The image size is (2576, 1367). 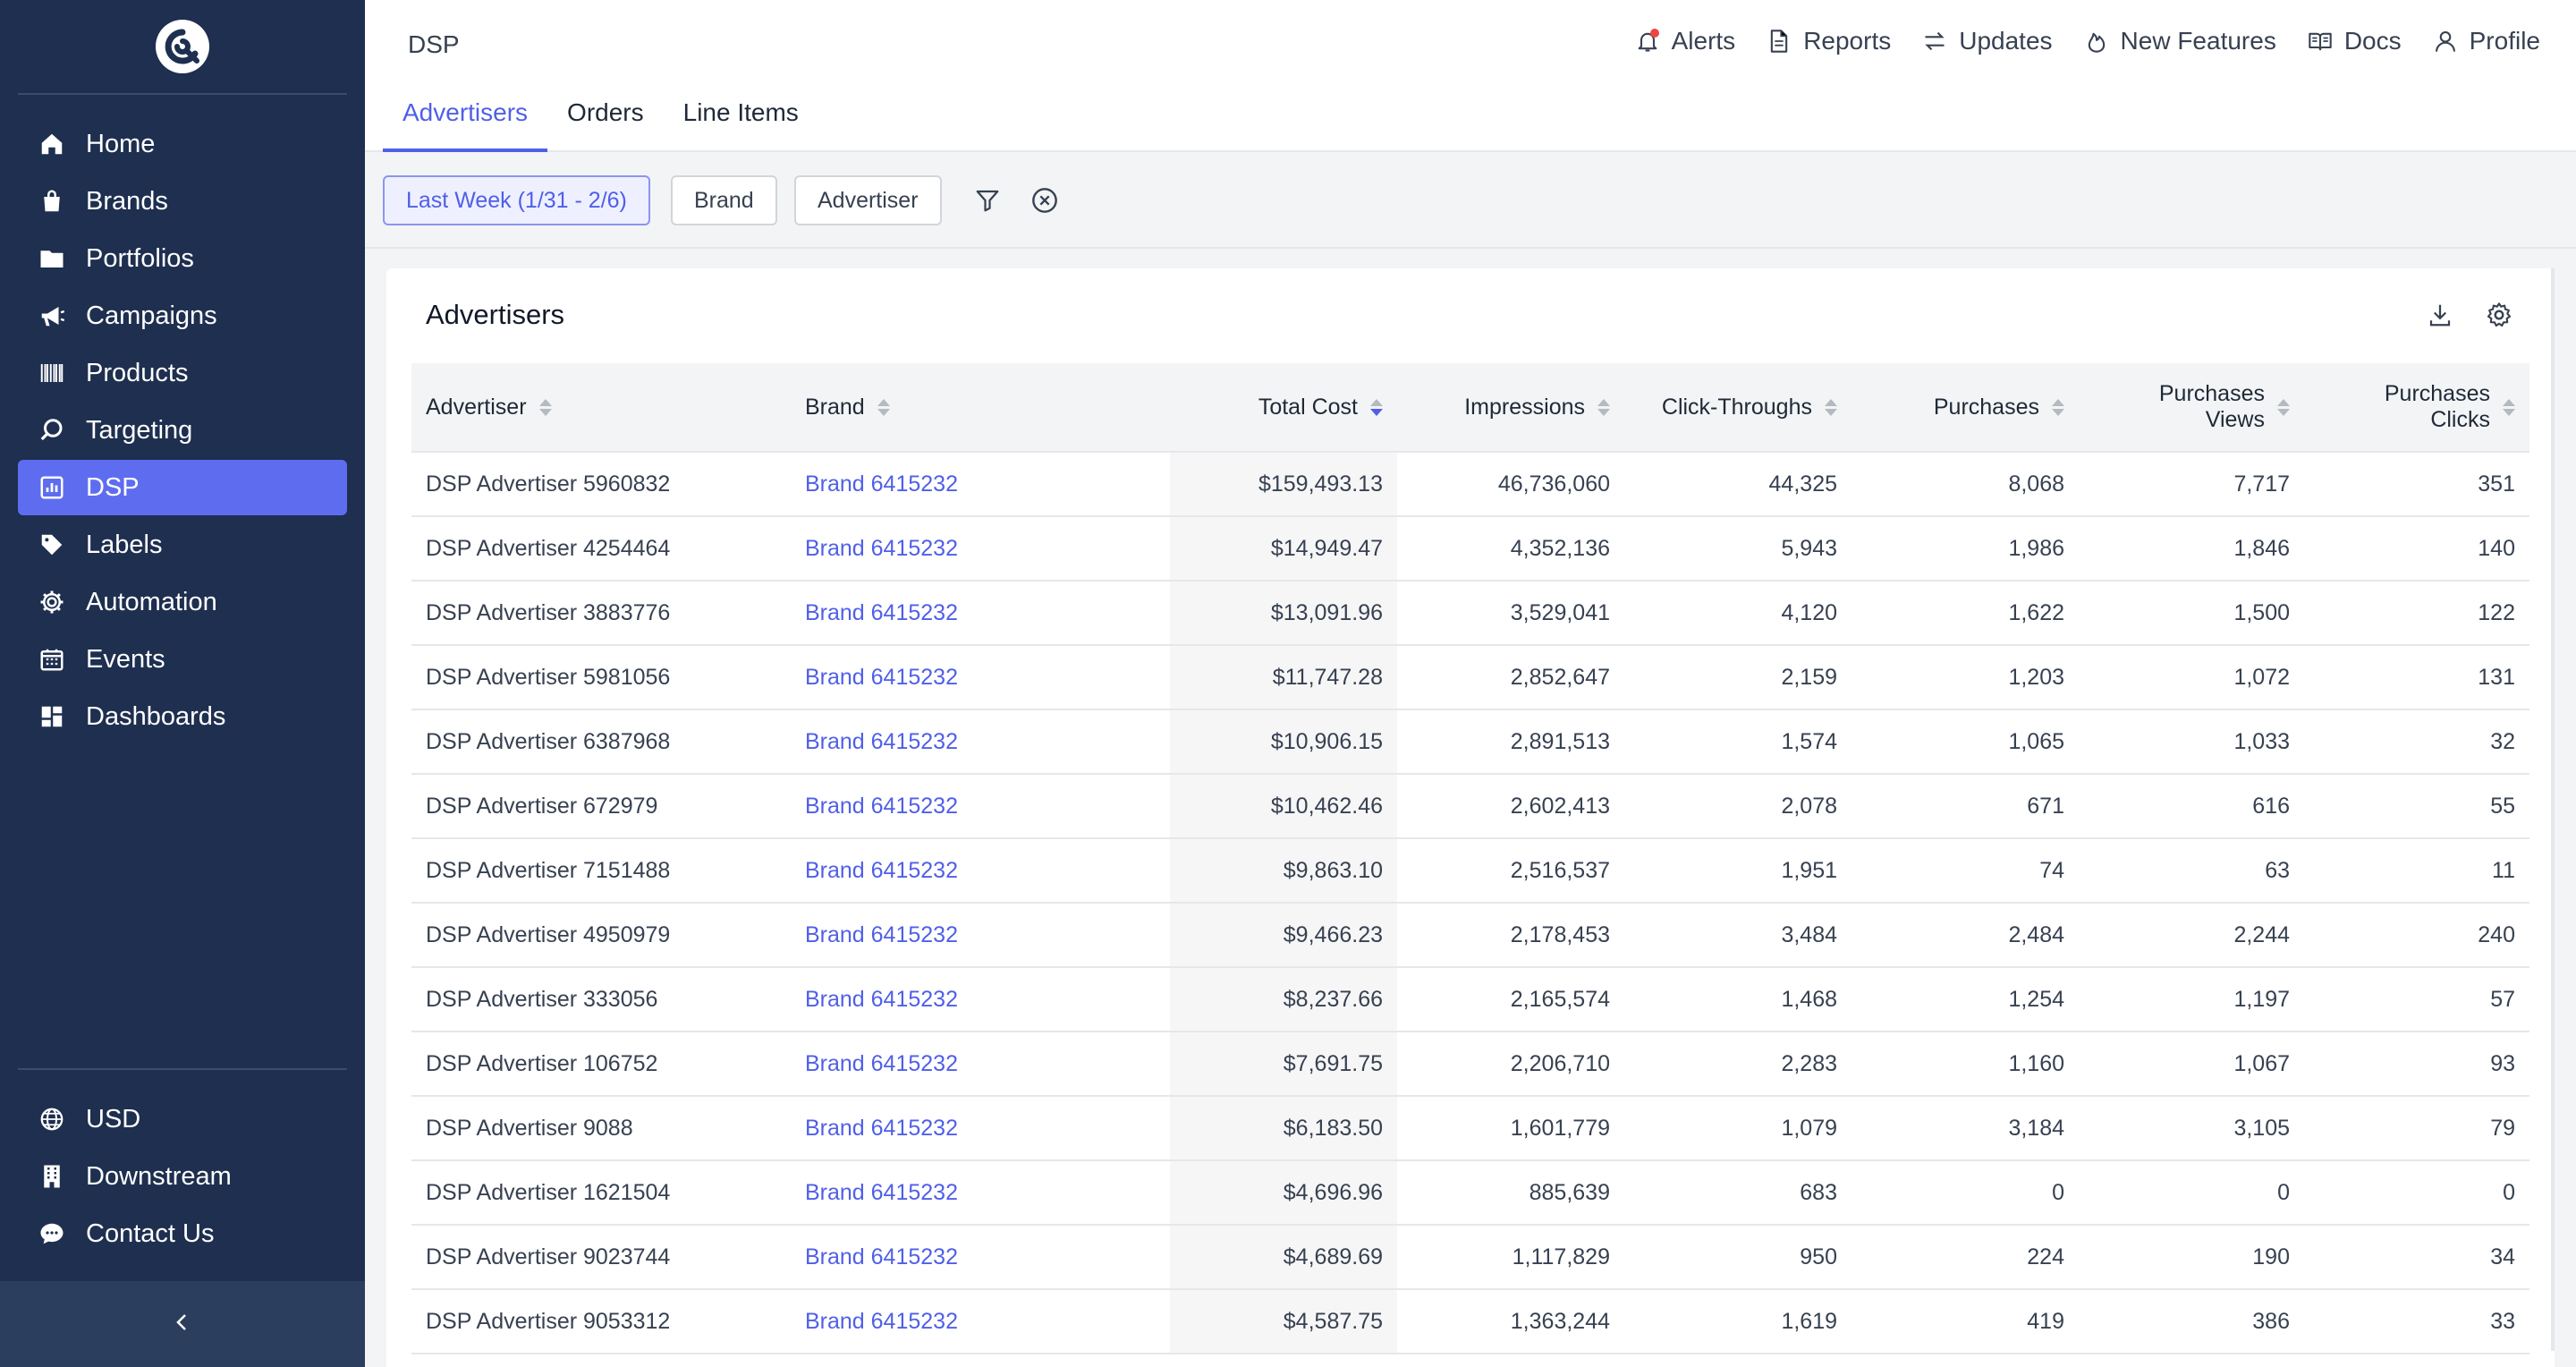 What do you see at coordinates (724, 200) in the screenshot?
I see `brand-filter: Brand` at bounding box center [724, 200].